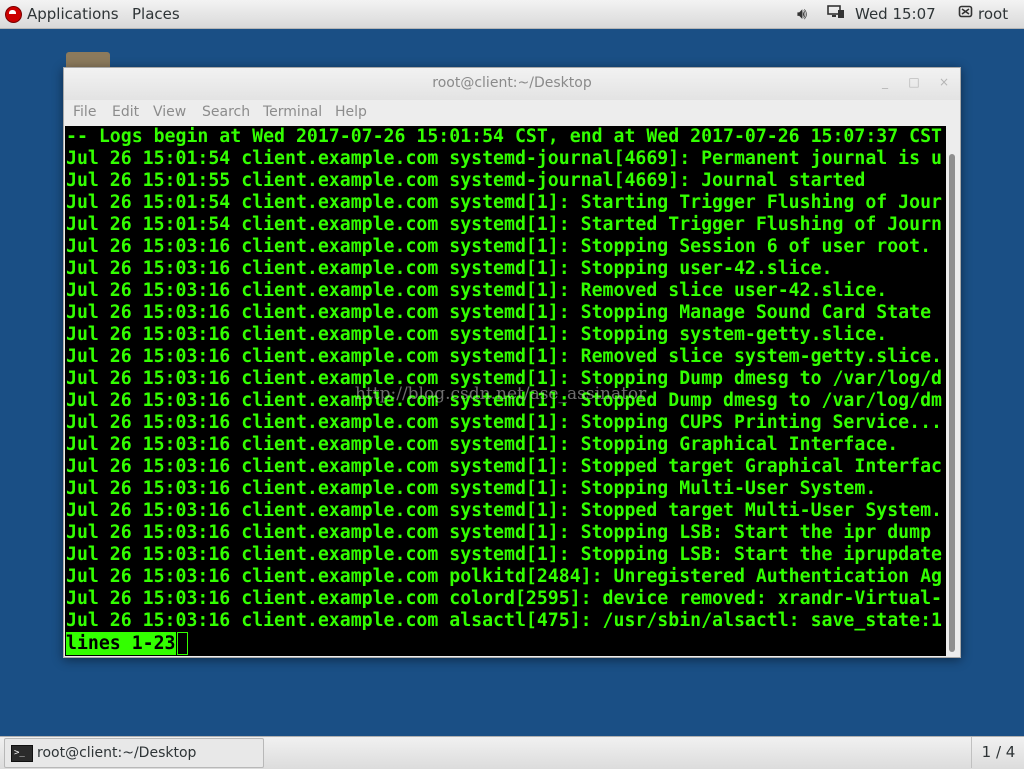 This screenshot has height=769, width=1024. What do you see at coordinates (512, 14) in the screenshot?
I see `top-panel: Applications Places 🔊︎ Wed 15:07 root` at bounding box center [512, 14].